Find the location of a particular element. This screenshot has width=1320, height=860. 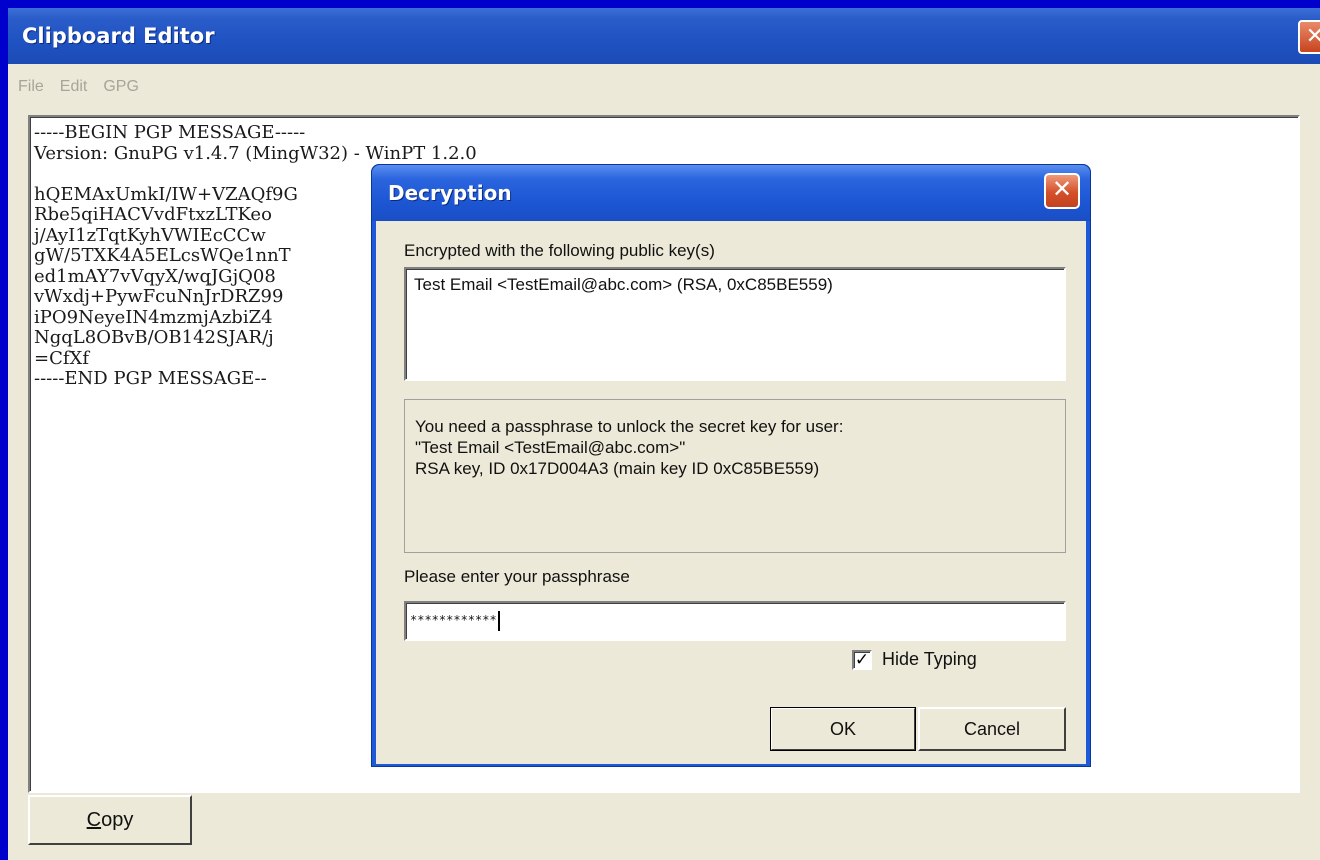

passphrase-value: ************ is located at coordinates (453, 620).